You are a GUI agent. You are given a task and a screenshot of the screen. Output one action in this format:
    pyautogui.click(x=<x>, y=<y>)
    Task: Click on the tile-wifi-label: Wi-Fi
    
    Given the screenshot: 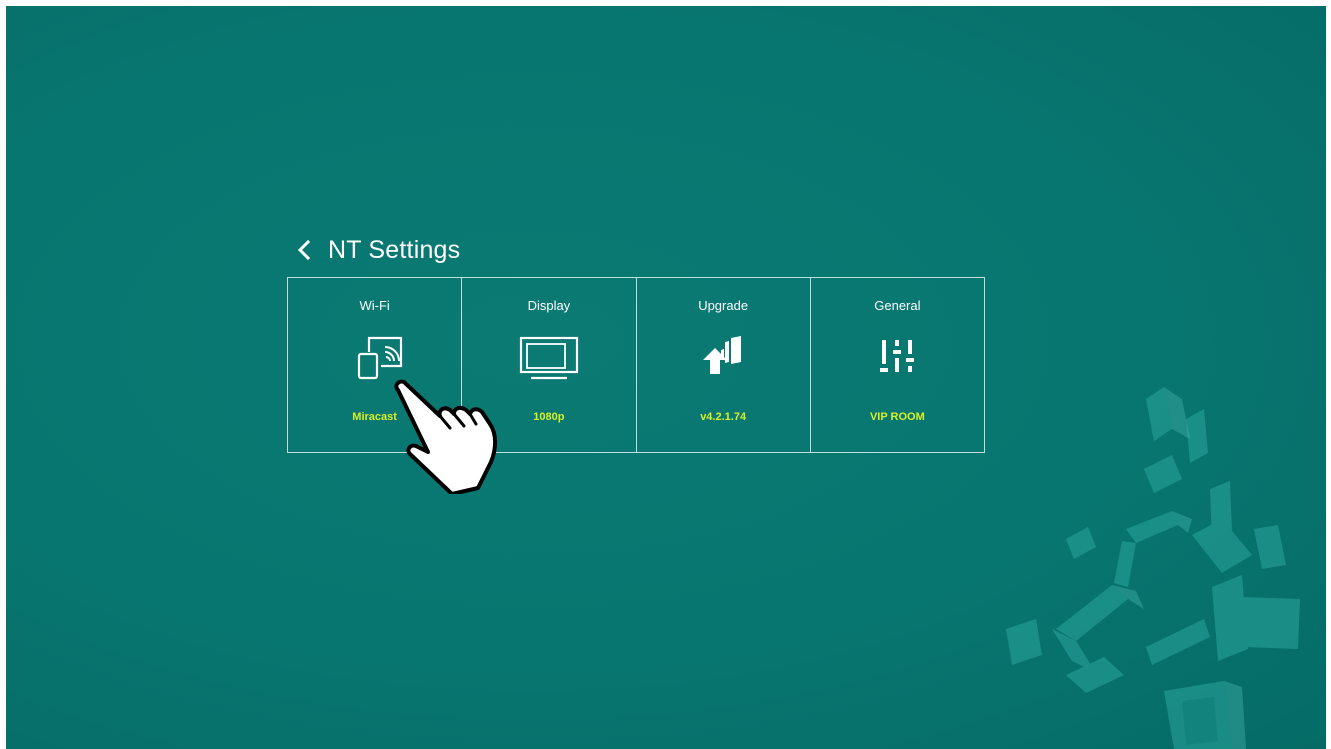 What is the action you would take?
    pyautogui.click(x=374, y=305)
    